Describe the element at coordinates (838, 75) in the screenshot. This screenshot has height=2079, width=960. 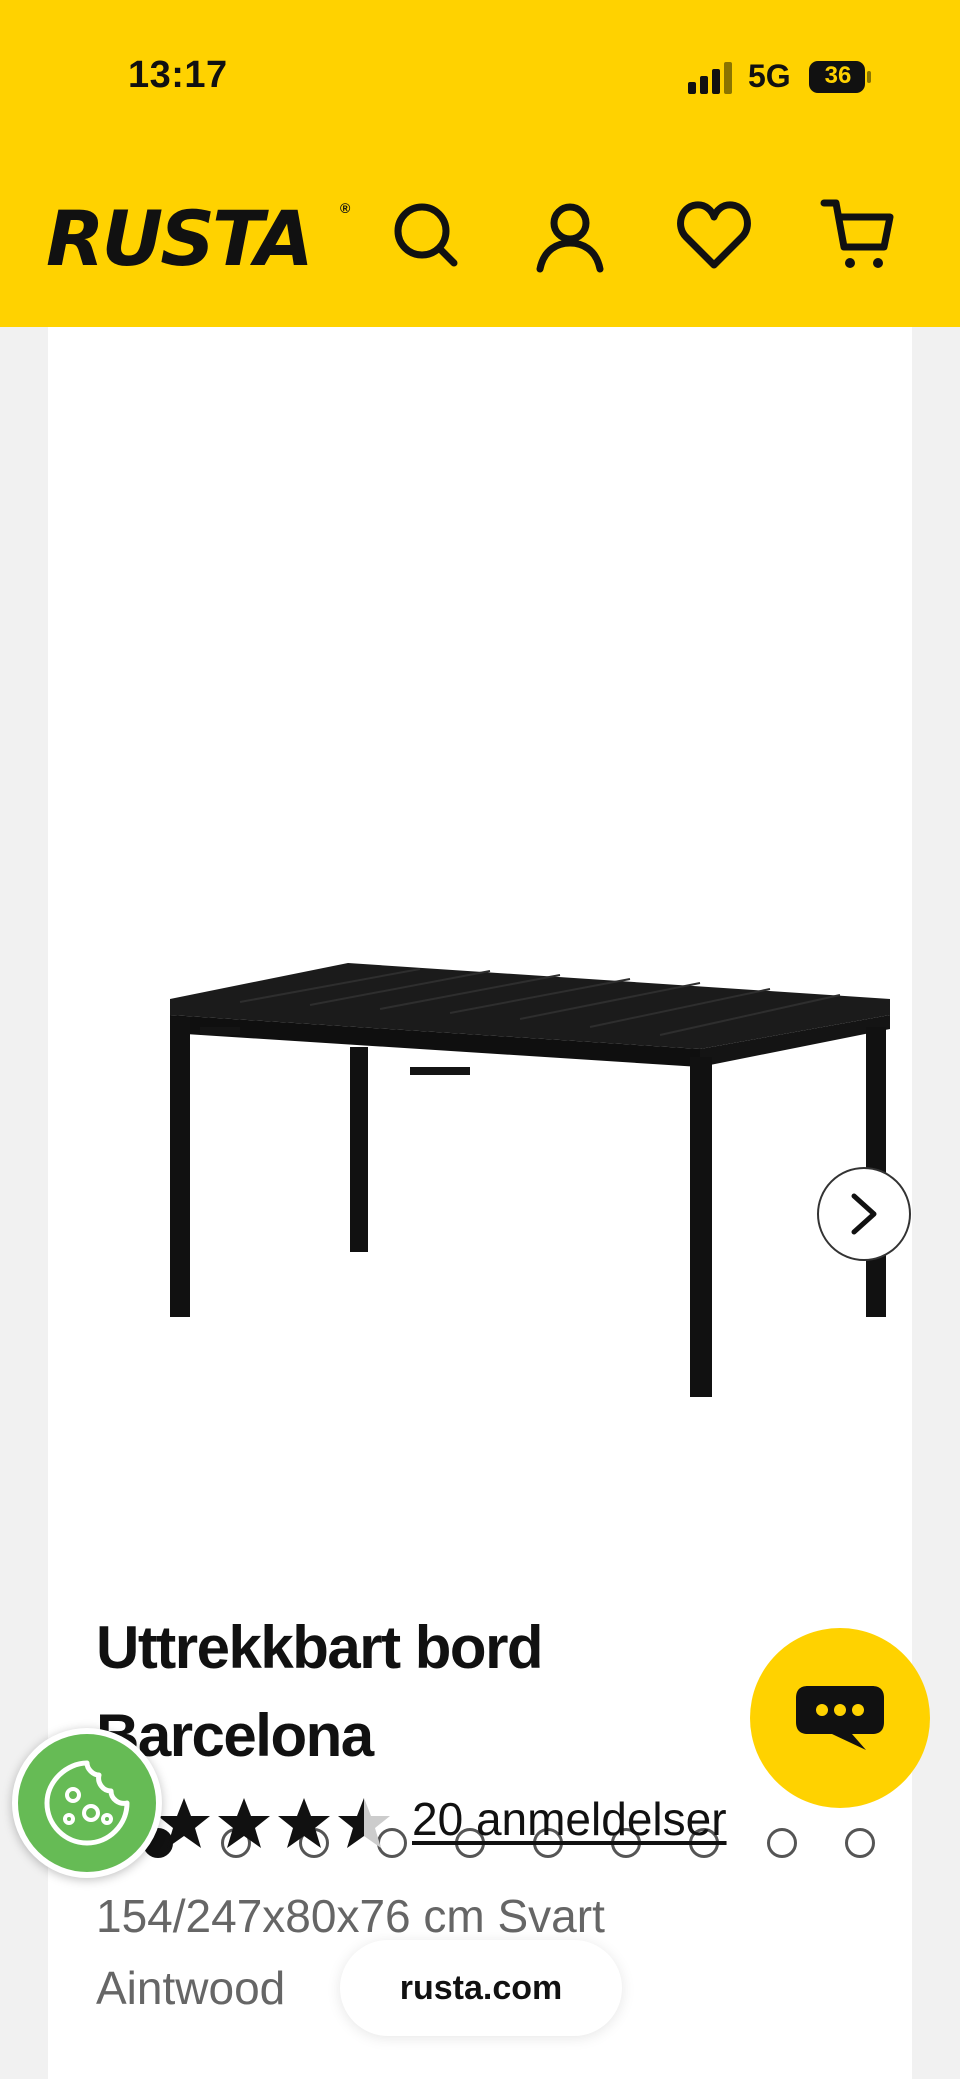
I see `battery-level: 36` at that location.